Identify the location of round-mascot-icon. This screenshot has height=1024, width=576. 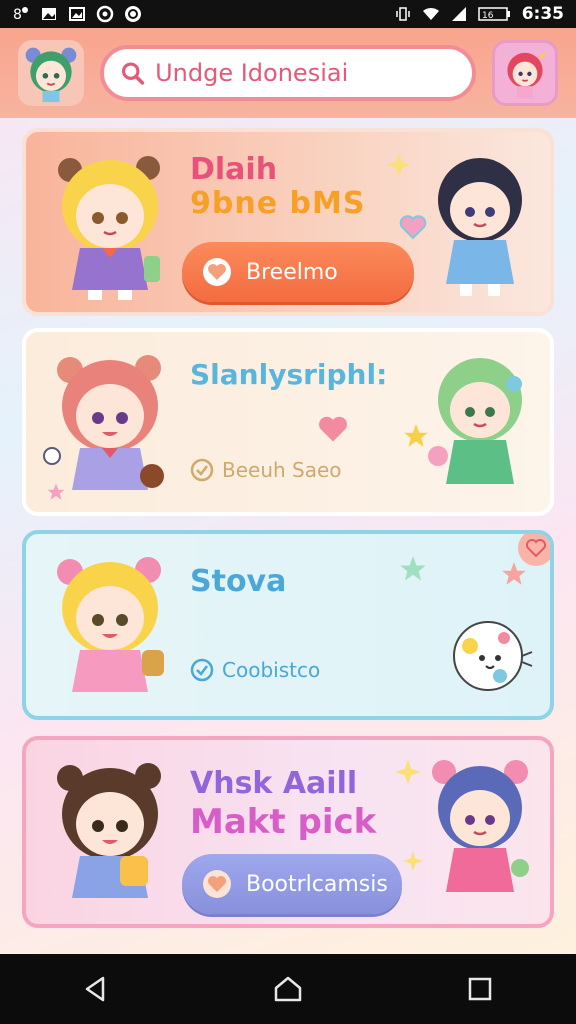
(493, 656).